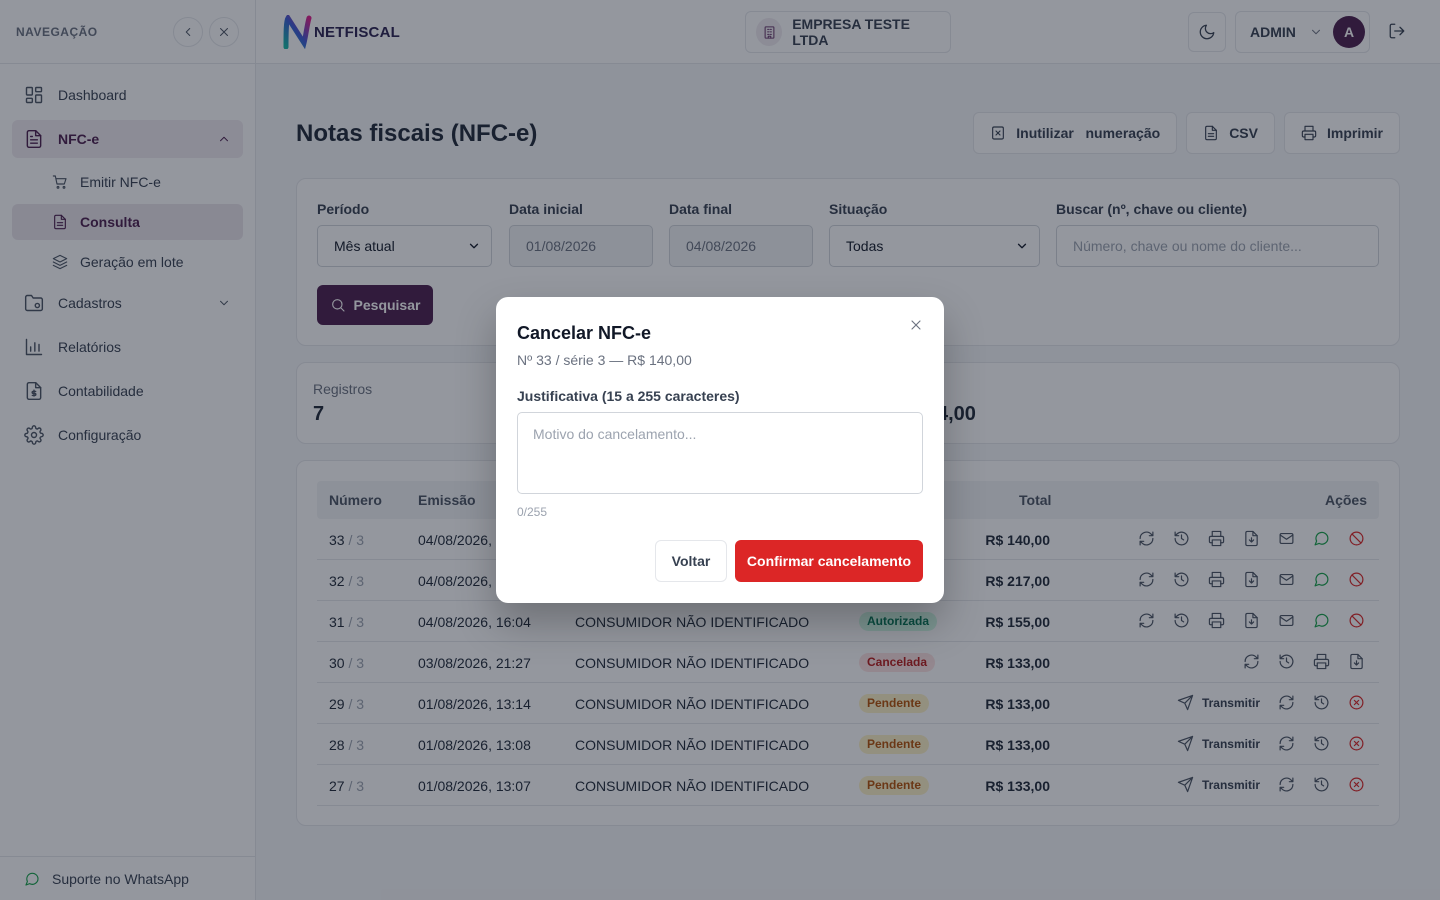  I want to click on modal-title: Cancelar NFC-e, so click(584, 333).